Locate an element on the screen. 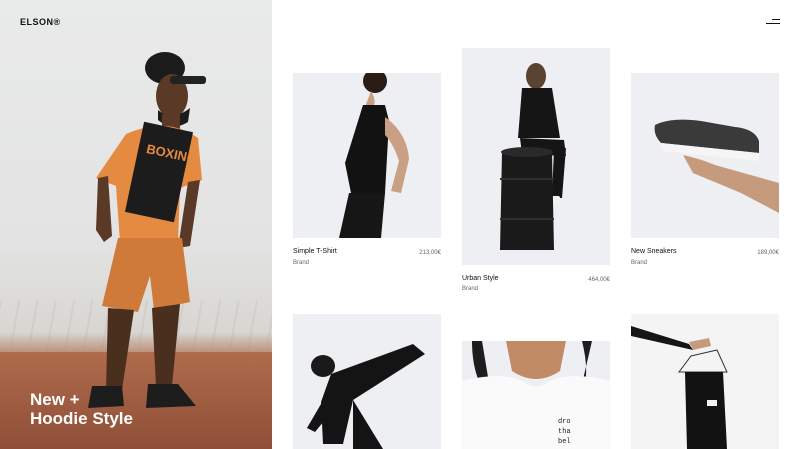  product-card-urban-style: Urban Style Brand 464,00€ is located at coordinates (536, 173).